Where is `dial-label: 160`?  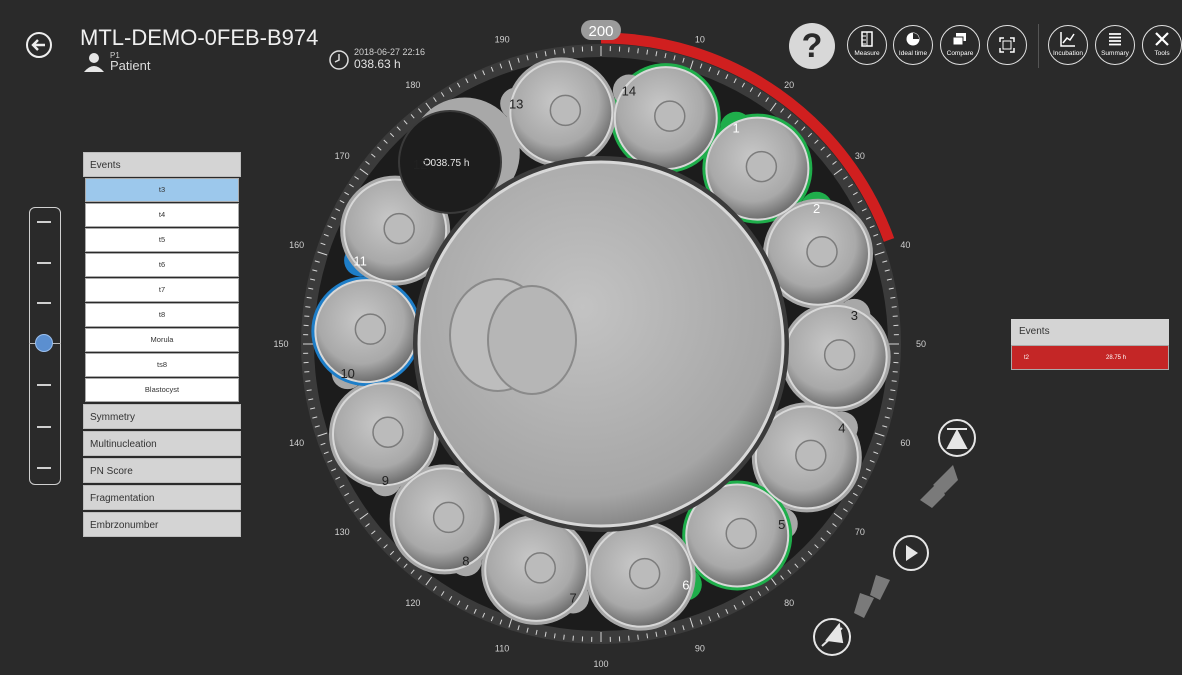
dial-label: 160 is located at coordinates (296, 245).